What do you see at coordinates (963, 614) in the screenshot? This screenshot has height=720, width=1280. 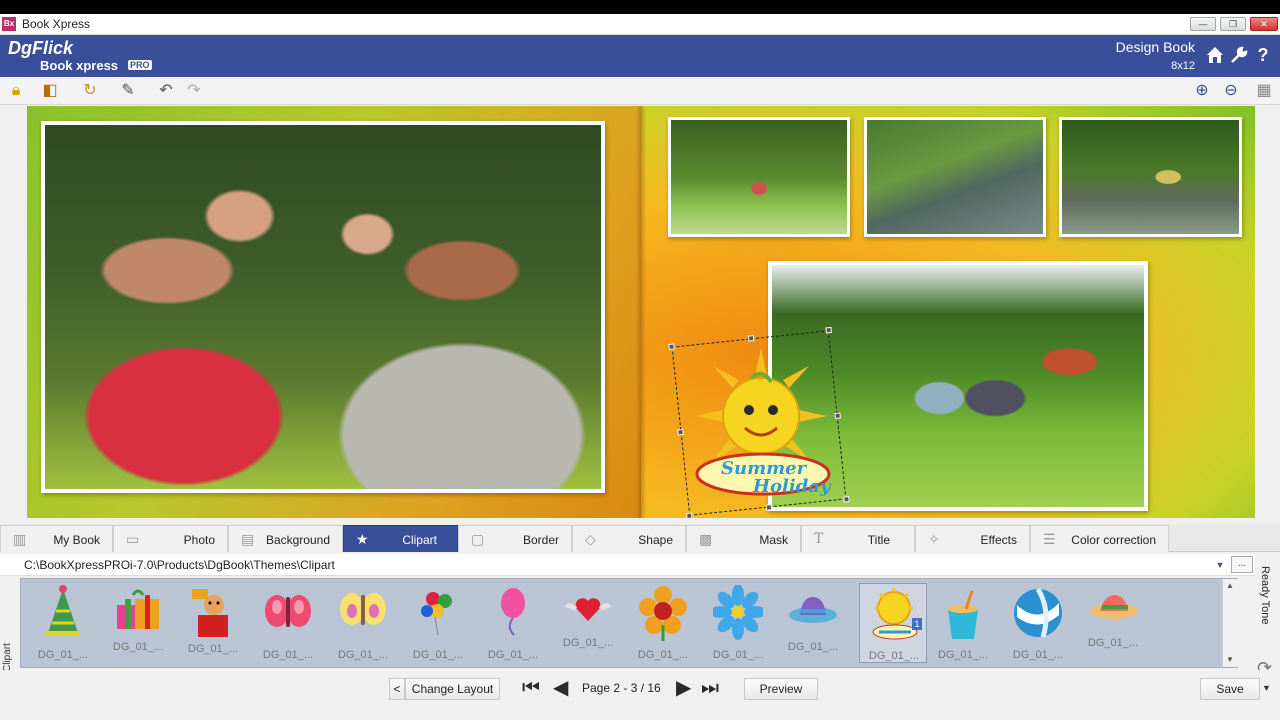 I see `sand-bucket-icon` at bounding box center [963, 614].